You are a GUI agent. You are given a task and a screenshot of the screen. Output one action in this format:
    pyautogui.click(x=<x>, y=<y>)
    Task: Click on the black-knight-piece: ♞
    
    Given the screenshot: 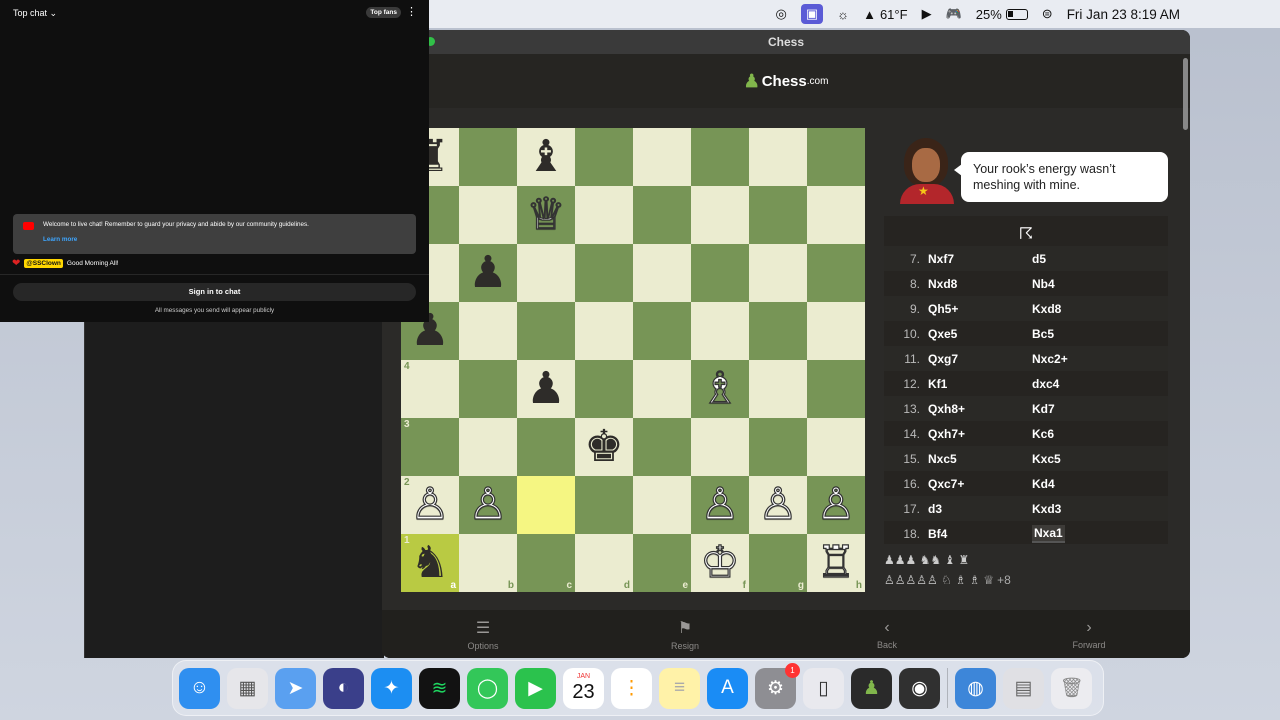 What is the action you would take?
    pyautogui.click(x=429, y=563)
    